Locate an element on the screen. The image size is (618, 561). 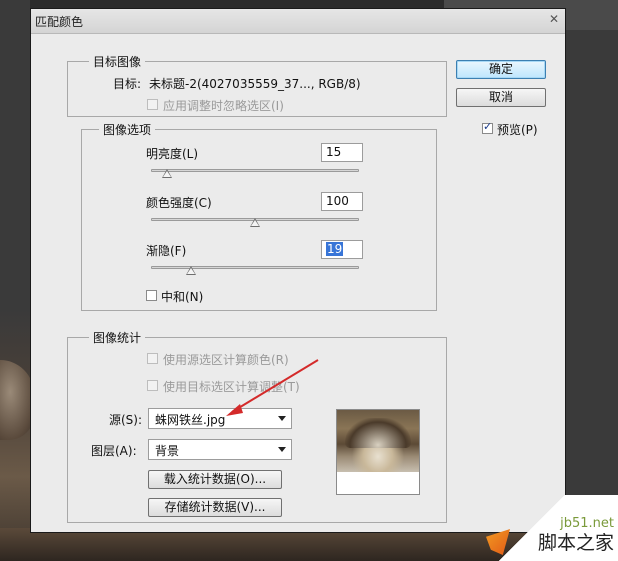
watermark: jb51.net 脚本之家 is located at coordinates (548, 528).